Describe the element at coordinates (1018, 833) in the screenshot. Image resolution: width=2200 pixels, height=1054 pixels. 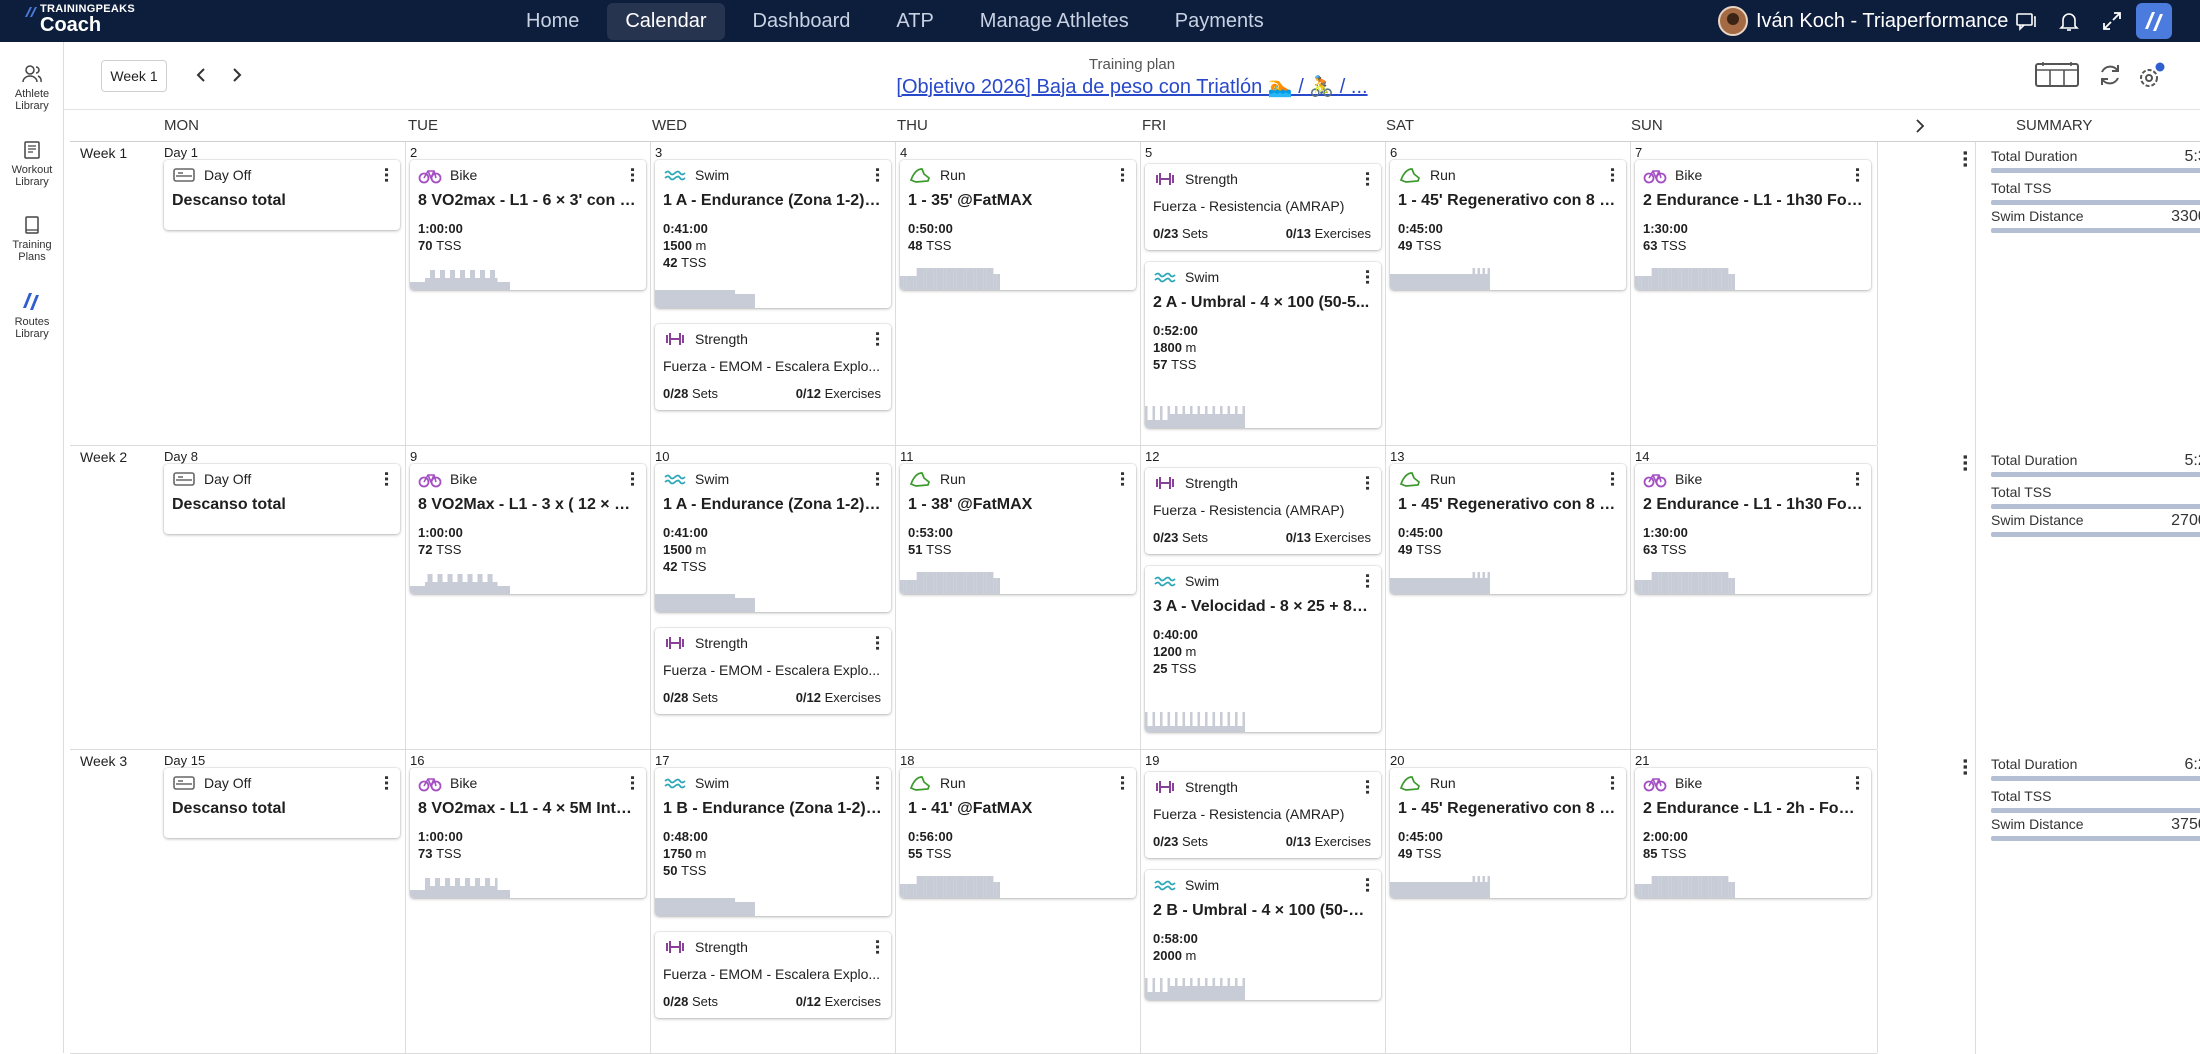
I see `workout-card: Run ⋯ 1 - 41' @FatMAX 0:56:00 55 TSS` at that location.